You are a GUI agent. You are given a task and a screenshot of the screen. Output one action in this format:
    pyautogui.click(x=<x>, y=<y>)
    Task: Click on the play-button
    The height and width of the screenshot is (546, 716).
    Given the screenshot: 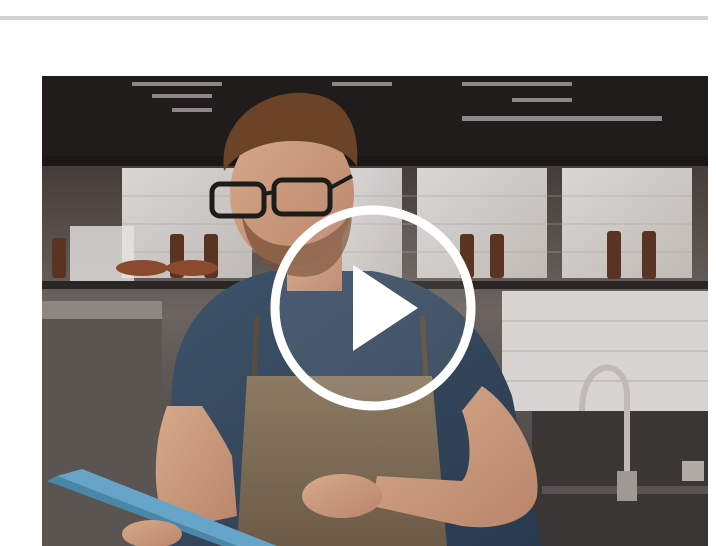 What is the action you would take?
    pyautogui.click(x=373, y=308)
    